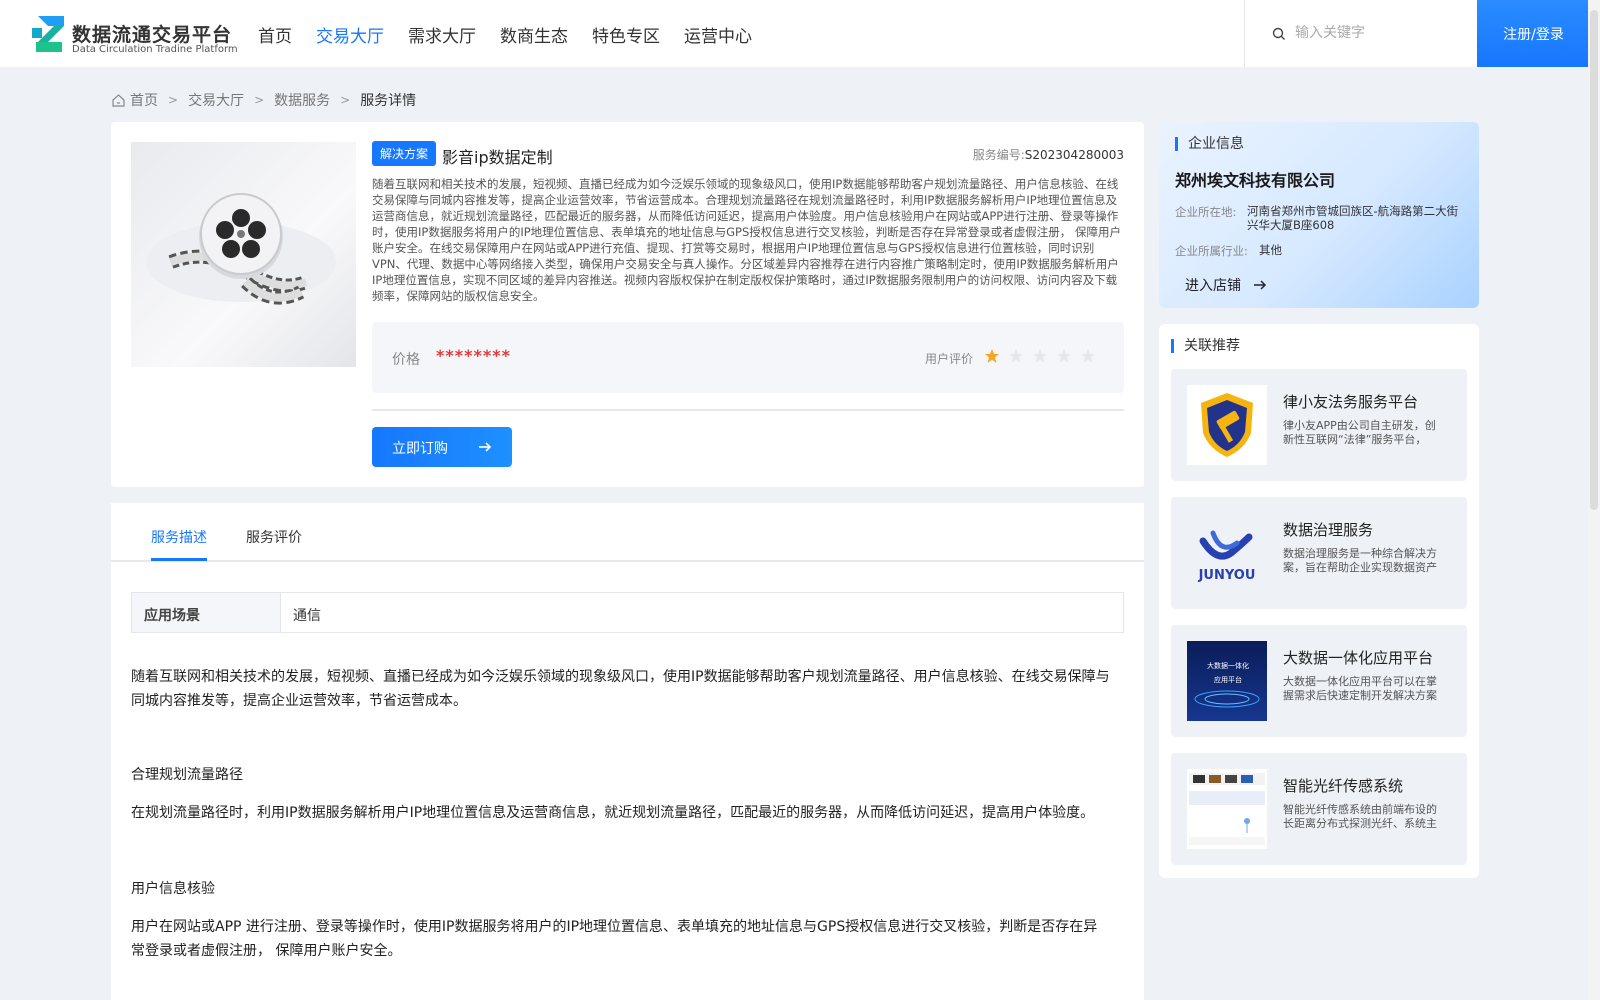  Describe the element at coordinates (534, 34) in the screenshot. I see `nav-merchant-ecosystem: 数商生态` at that location.